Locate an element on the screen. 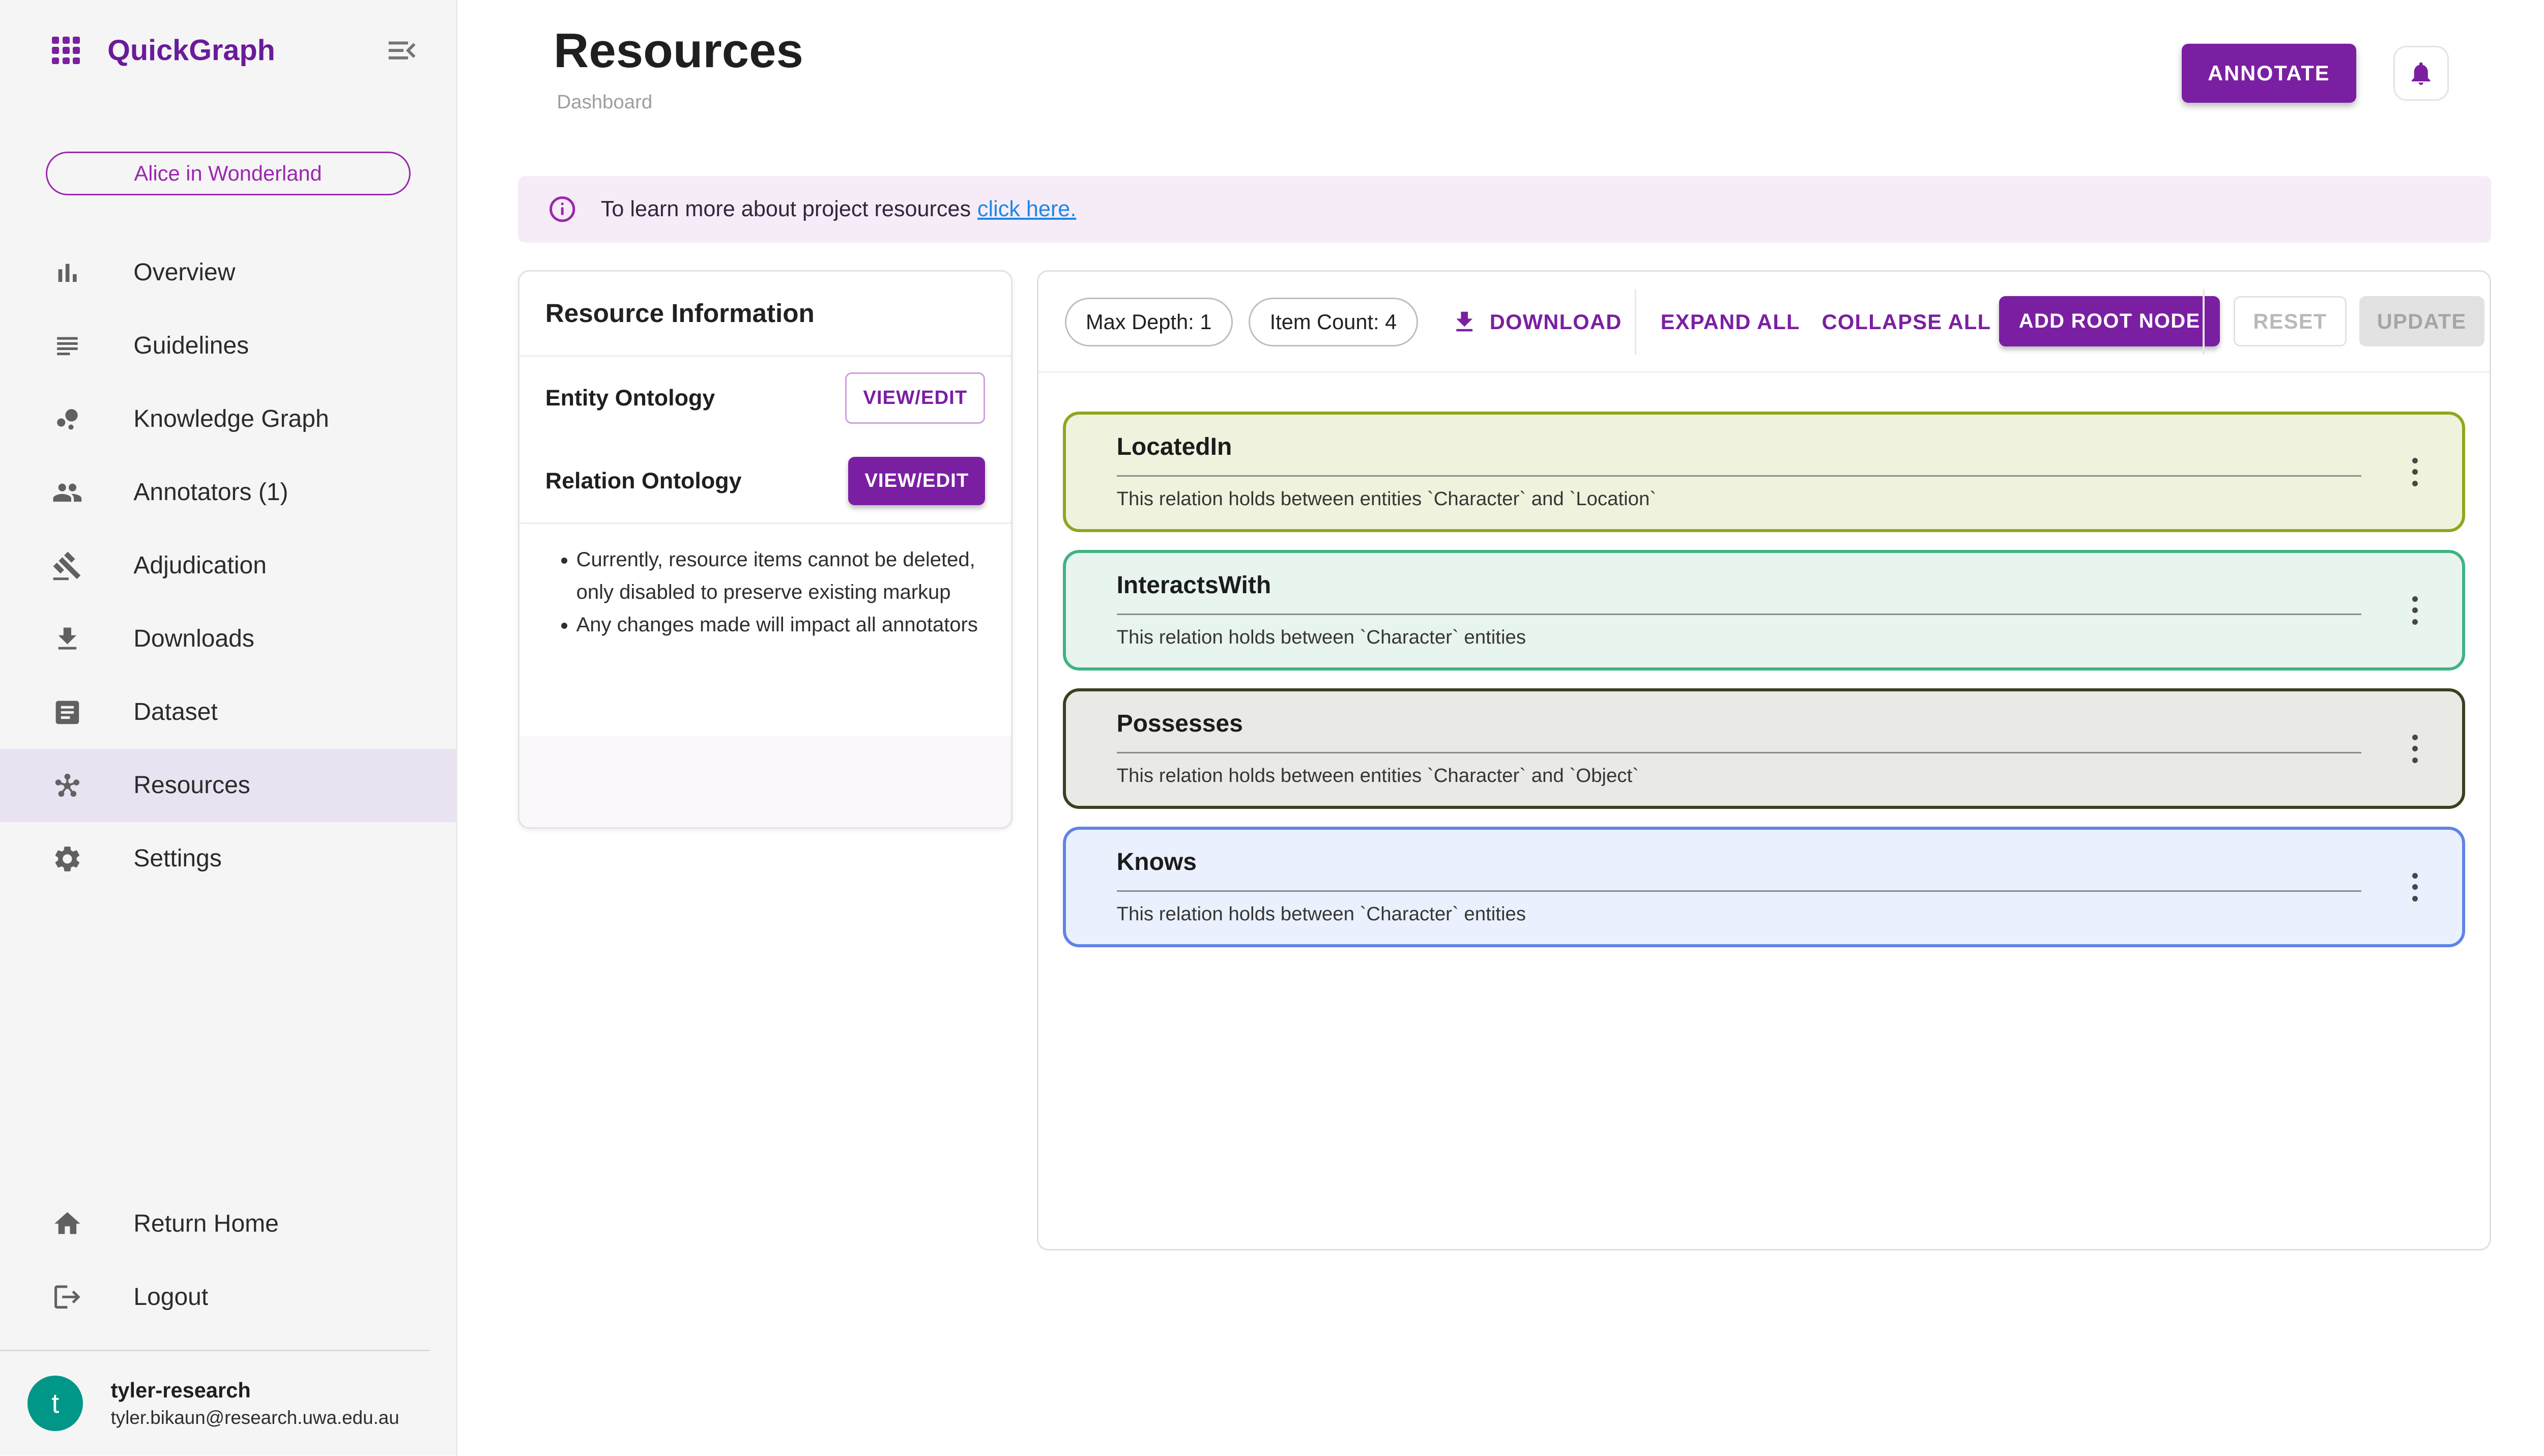 This screenshot has width=2544, height=1456. collapse-all-button: COLLAPSE ALL is located at coordinates (1906, 322).